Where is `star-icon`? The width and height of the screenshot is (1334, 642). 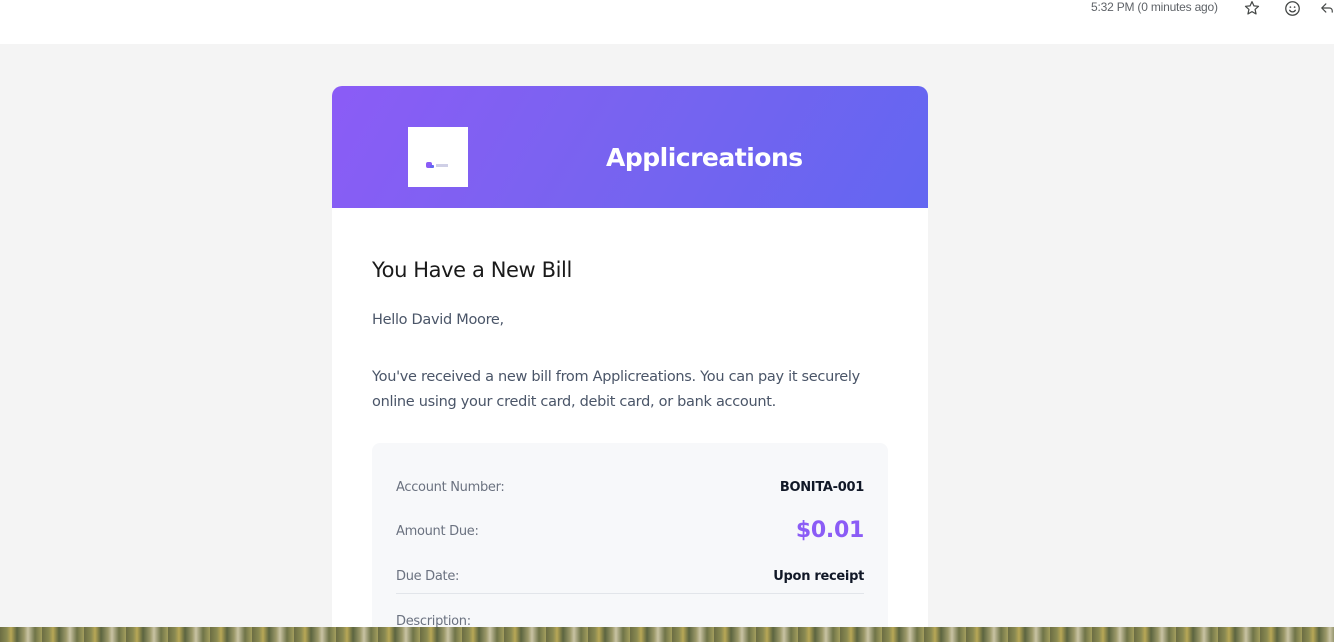
star-icon is located at coordinates (1252, 8).